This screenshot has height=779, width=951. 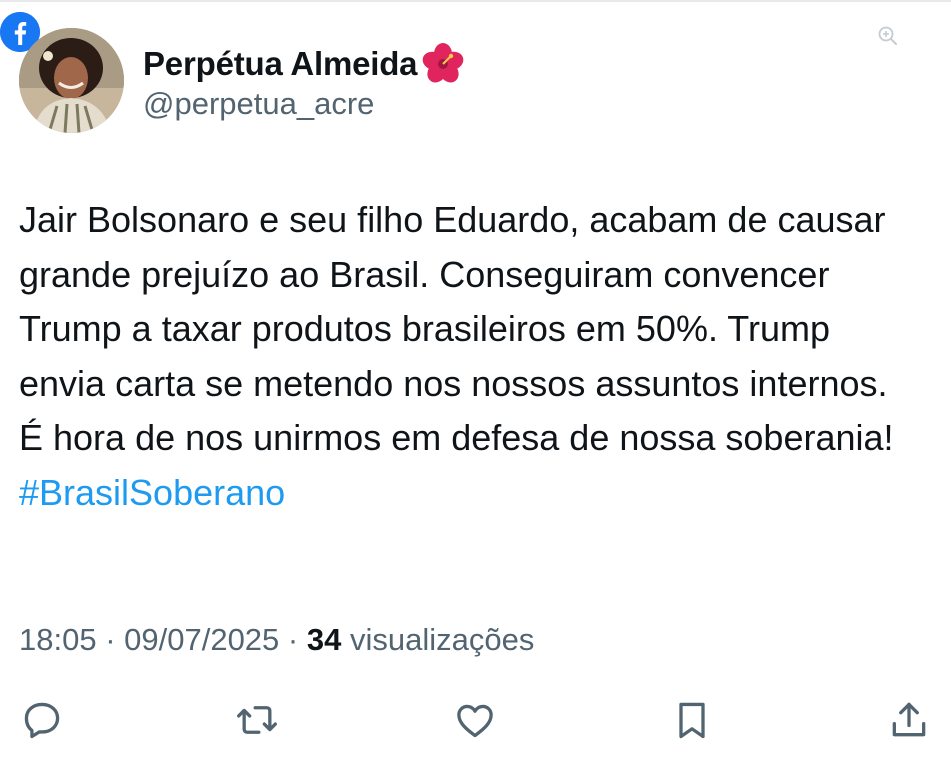 I want to click on retweet-icon, so click(x=257, y=720).